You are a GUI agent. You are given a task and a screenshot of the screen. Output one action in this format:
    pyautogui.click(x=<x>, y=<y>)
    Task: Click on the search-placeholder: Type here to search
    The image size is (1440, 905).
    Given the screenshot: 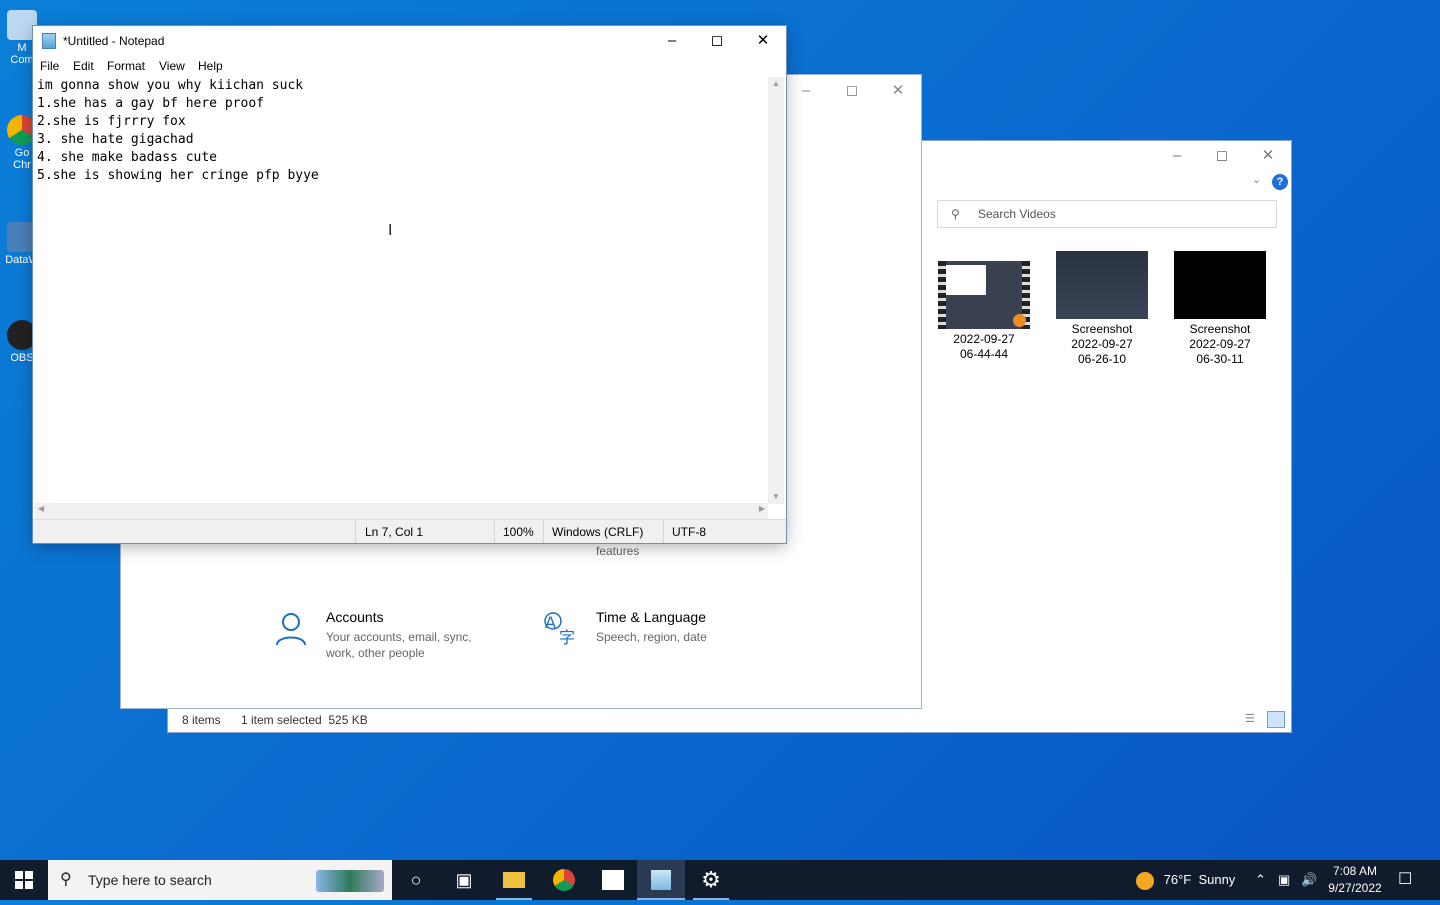 What is the action you would take?
    pyautogui.click(x=150, y=880)
    